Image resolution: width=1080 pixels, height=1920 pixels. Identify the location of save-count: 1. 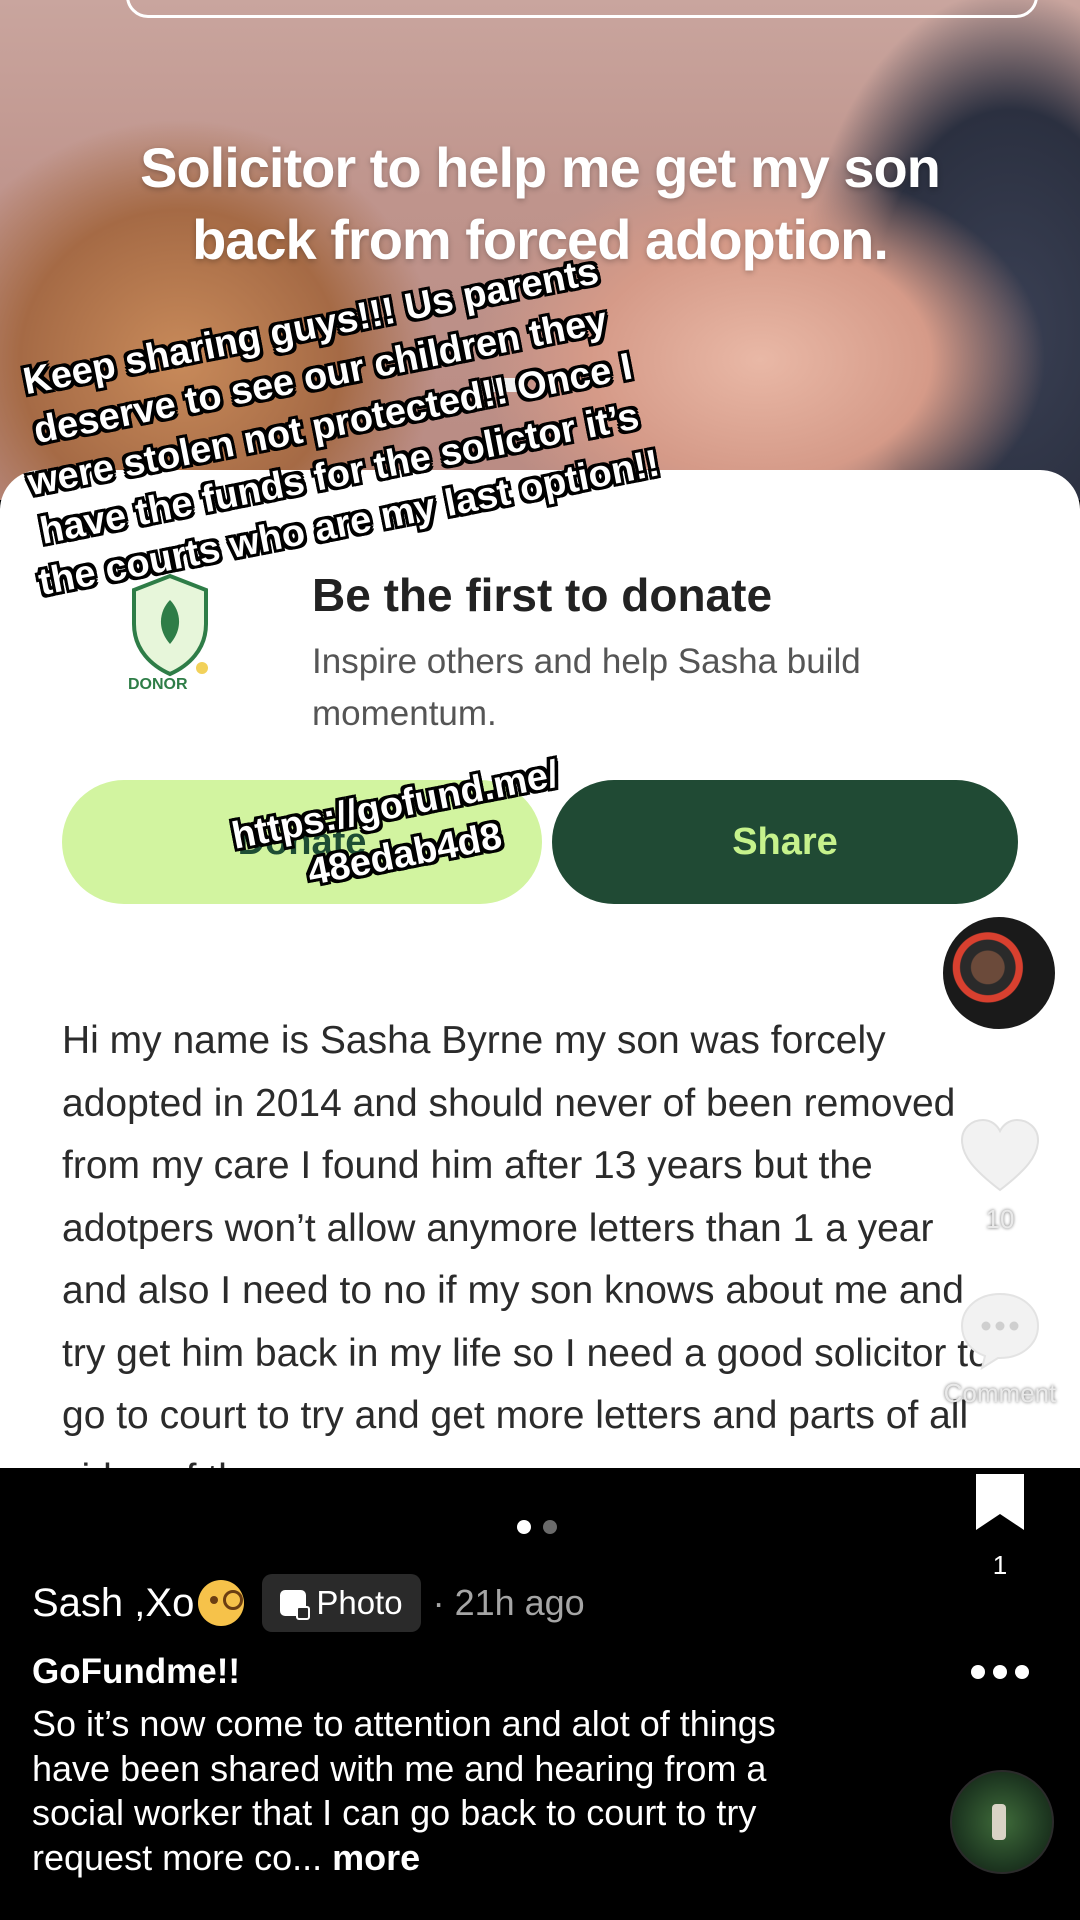
(1000, 1565).